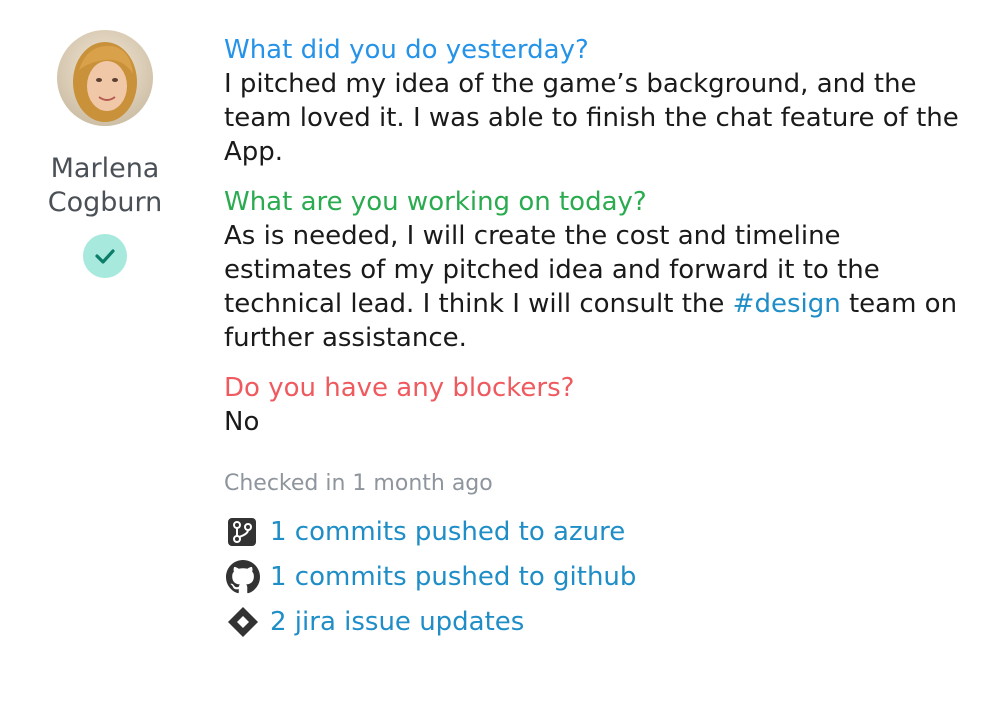 This screenshot has height=718, width=1000. Describe the element at coordinates (244, 532) in the screenshot. I see `azure-repos-icon` at that location.